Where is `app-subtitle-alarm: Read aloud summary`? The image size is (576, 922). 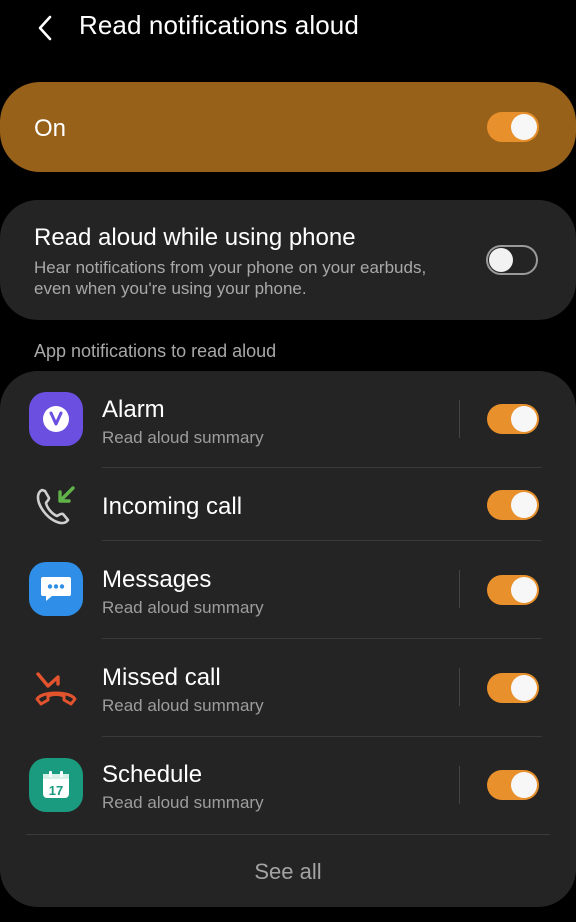
app-subtitle-alarm: Read aloud summary is located at coordinates (183, 438).